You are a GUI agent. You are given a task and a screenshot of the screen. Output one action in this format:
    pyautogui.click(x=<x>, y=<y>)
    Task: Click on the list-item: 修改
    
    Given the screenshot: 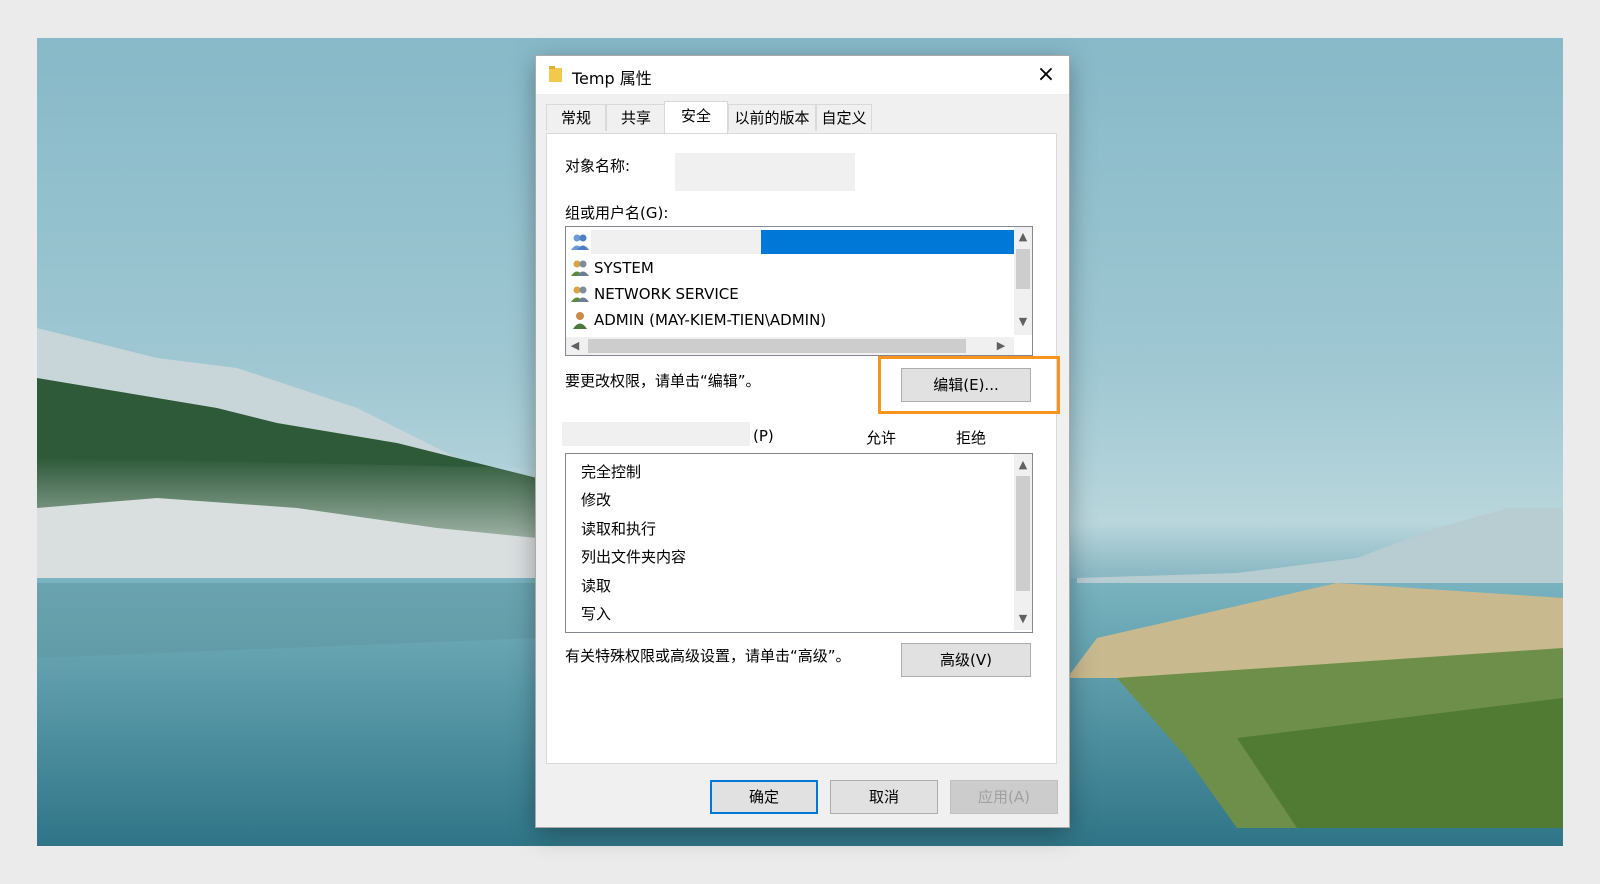 What is the action you would take?
    pyautogui.click(x=596, y=500)
    